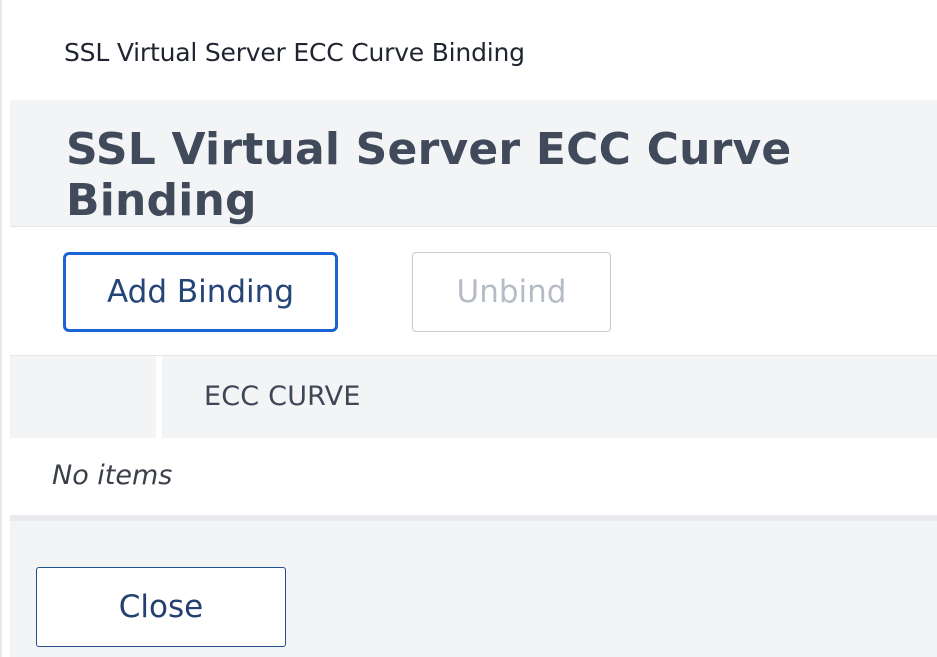 This screenshot has height=657, width=937. What do you see at coordinates (473, 397) in the screenshot?
I see `table-header: ECC CURVE` at bounding box center [473, 397].